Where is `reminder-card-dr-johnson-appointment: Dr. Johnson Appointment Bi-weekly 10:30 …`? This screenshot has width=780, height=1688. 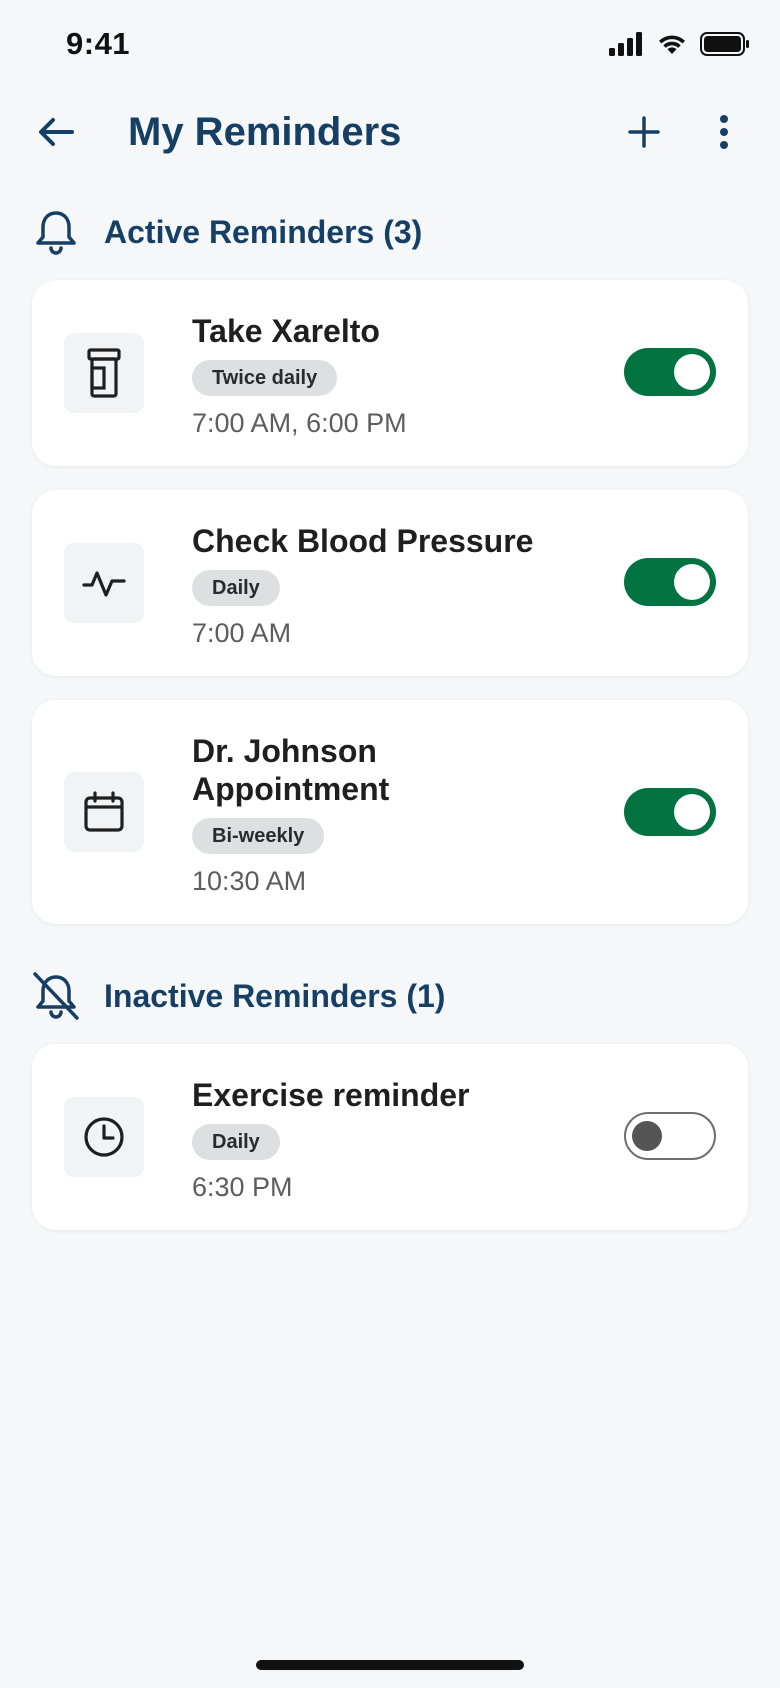 reminder-card-dr-johnson-appointment: Dr. Johnson Appointment Bi-weekly 10:30 … is located at coordinates (390, 812).